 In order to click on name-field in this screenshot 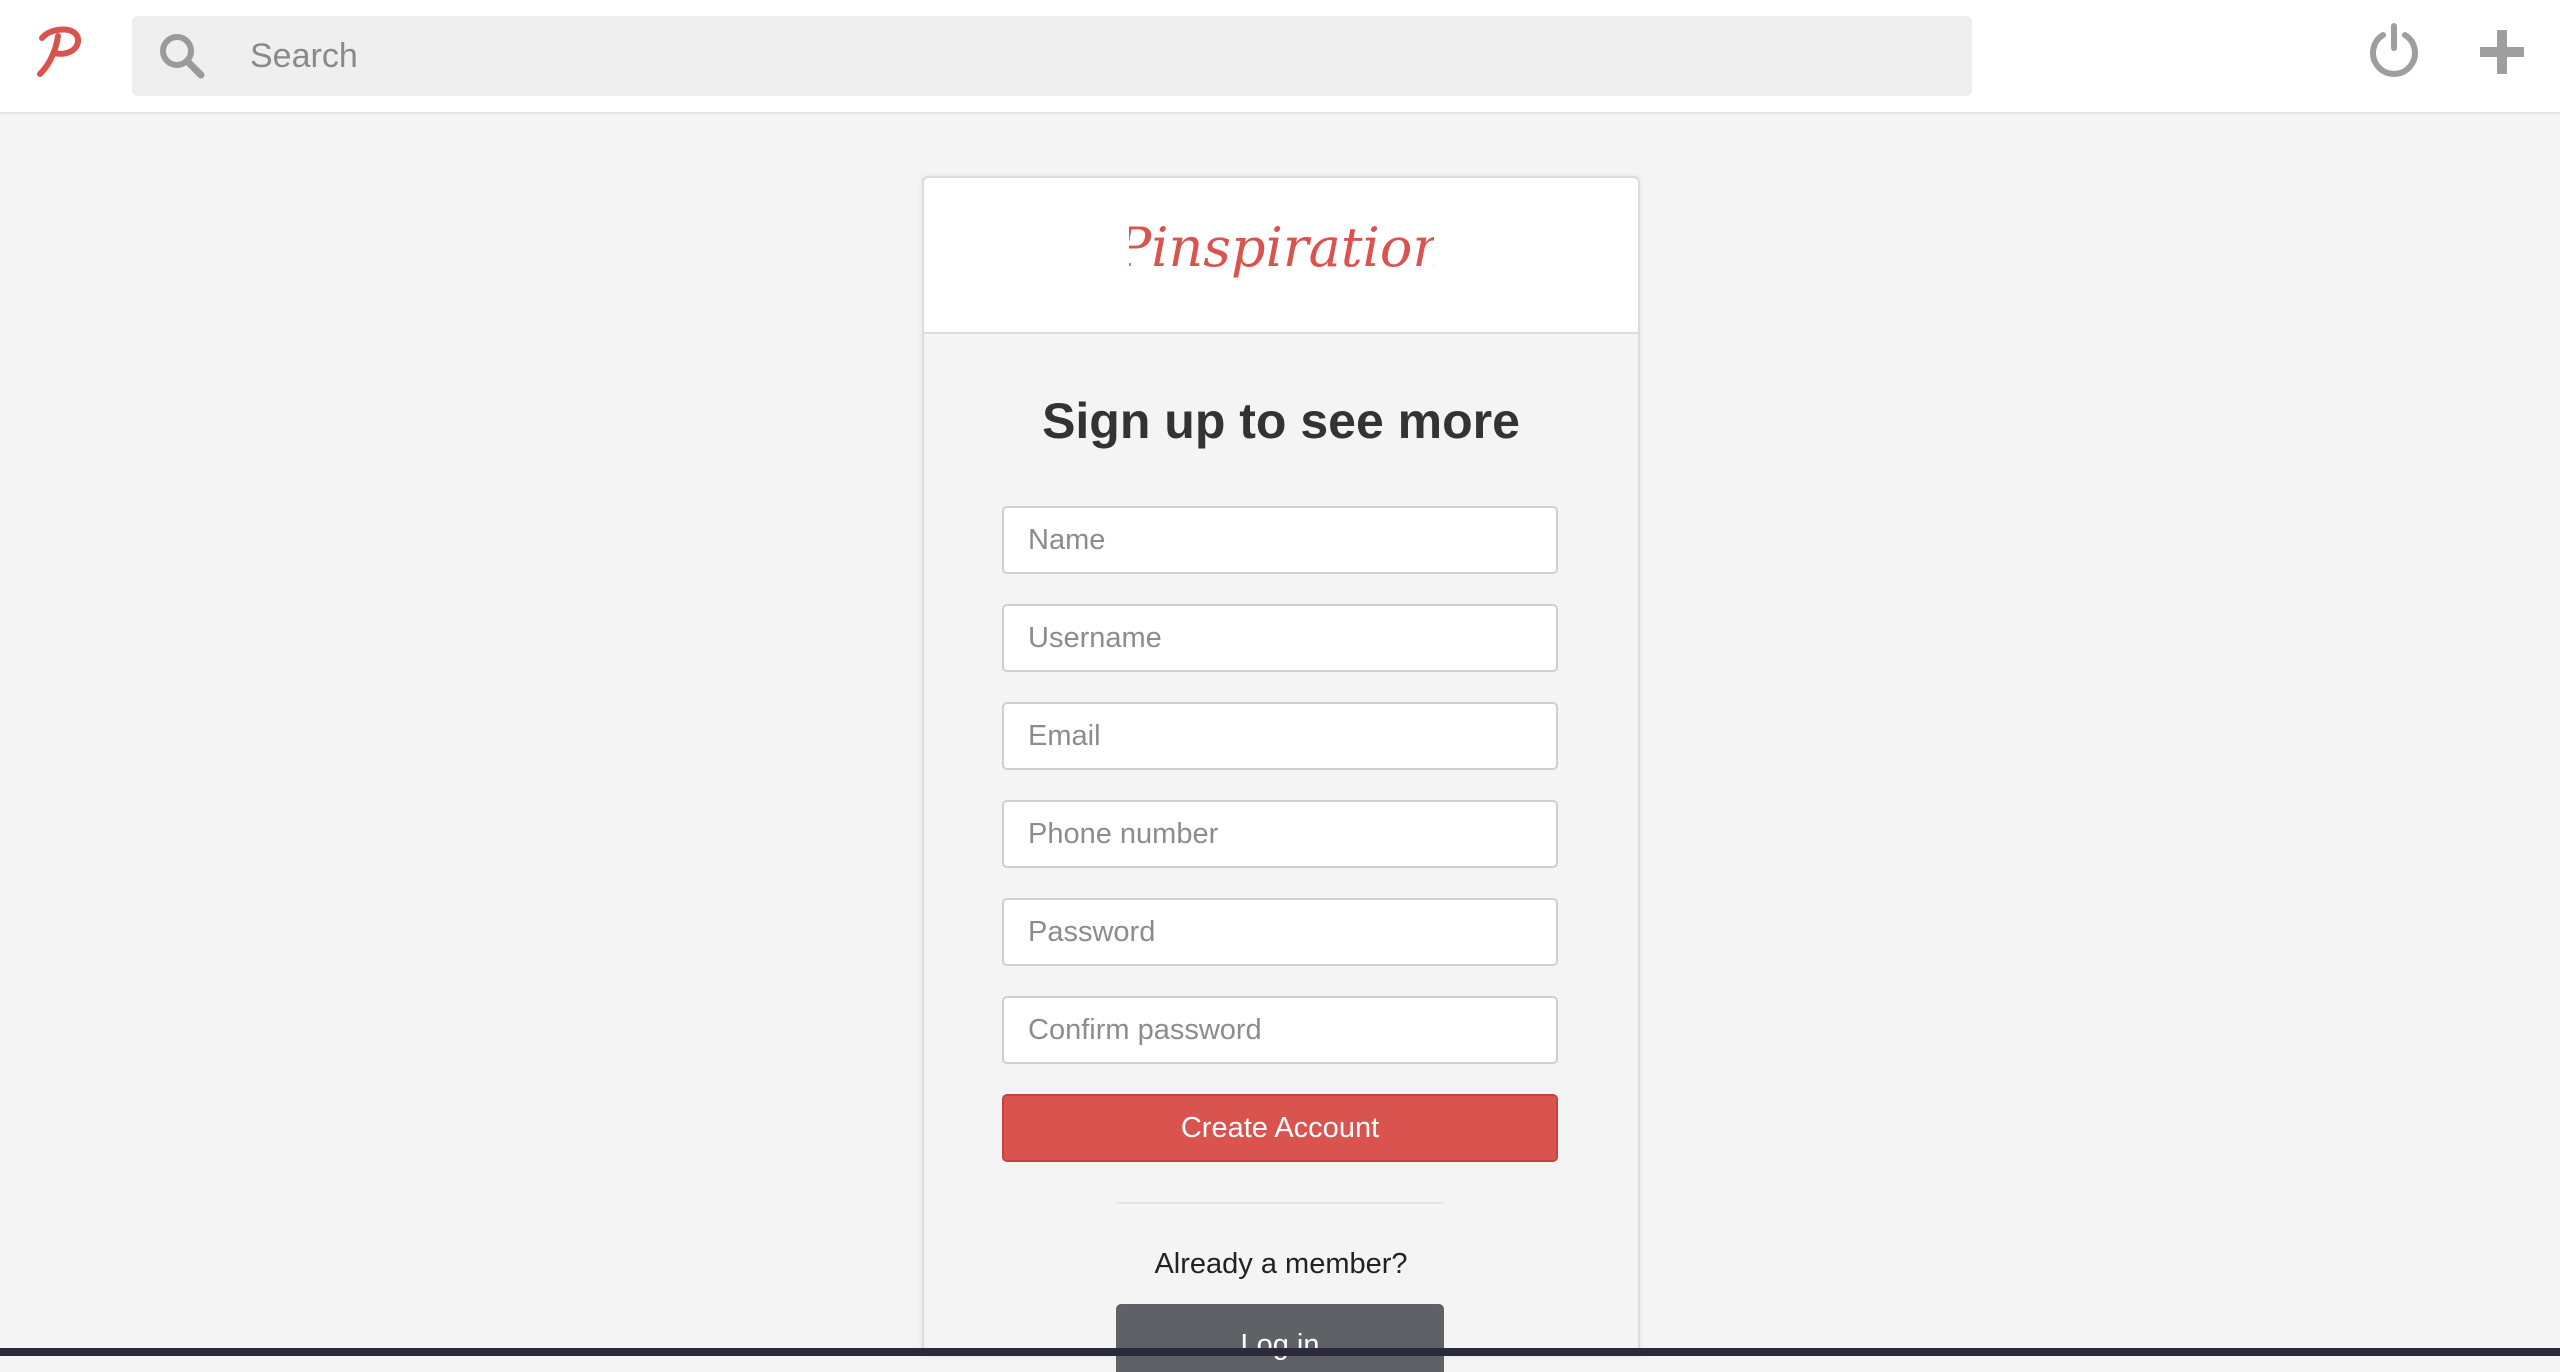, I will do `click(1280, 540)`.